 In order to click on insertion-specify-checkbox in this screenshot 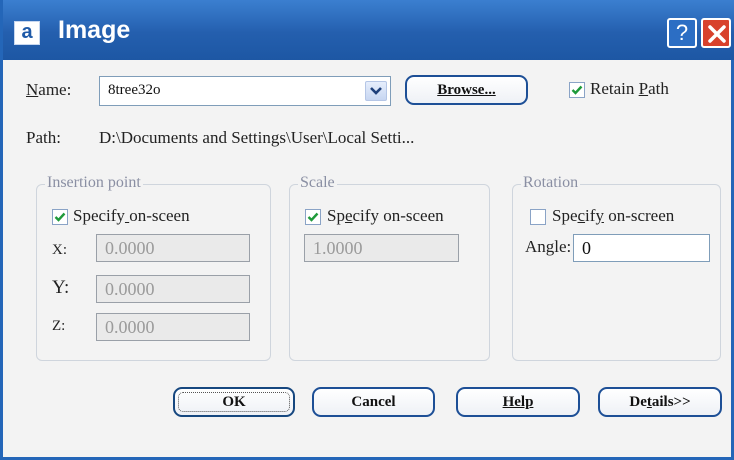, I will do `click(60, 217)`.